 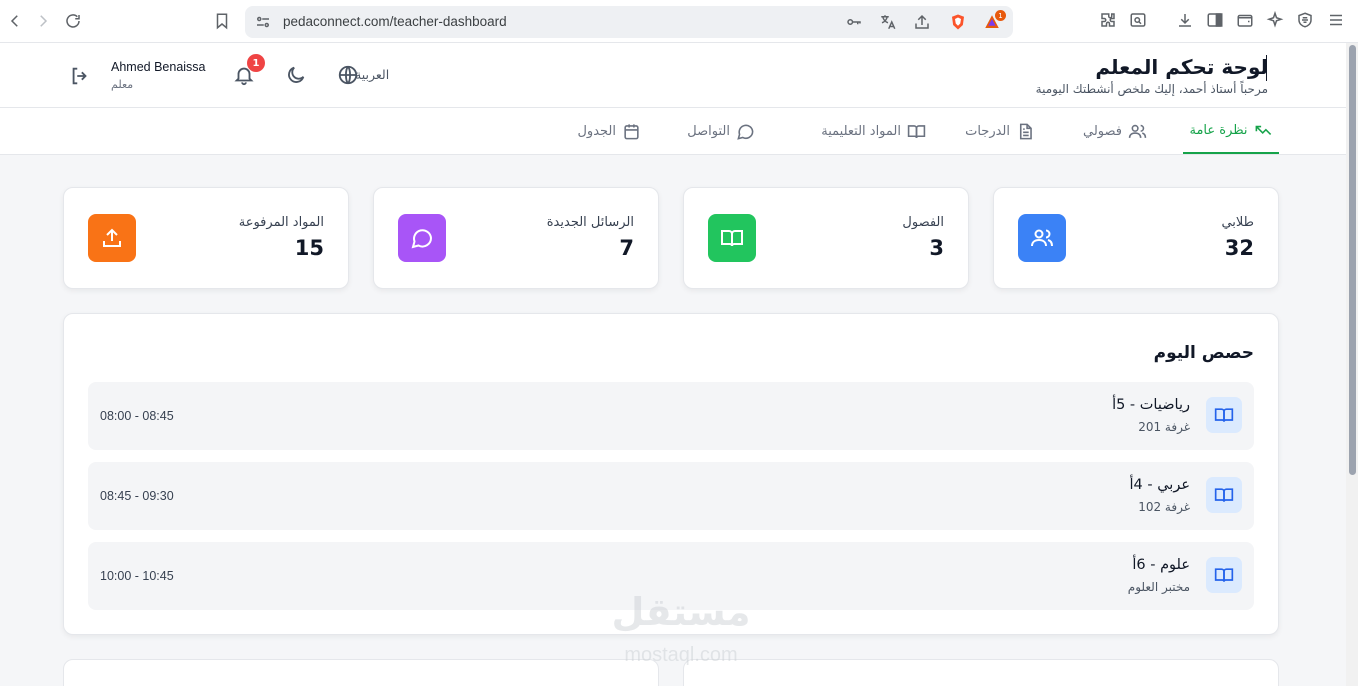 What do you see at coordinates (1239, 248) in the screenshot?
I see `stat-value: 32` at bounding box center [1239, 248].